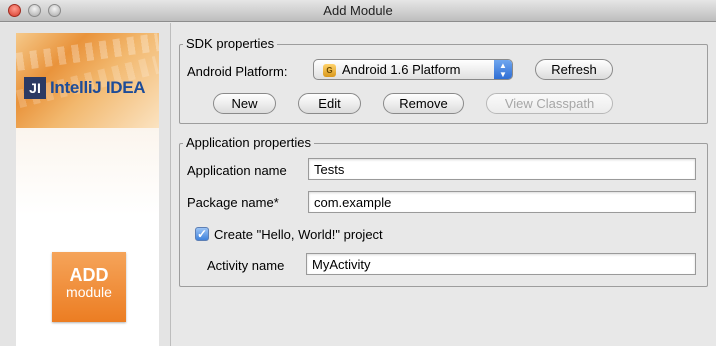 The width and height of the screenshot is (716, 346). I want to click on refresh-button: Refresh, so click(574, 69).